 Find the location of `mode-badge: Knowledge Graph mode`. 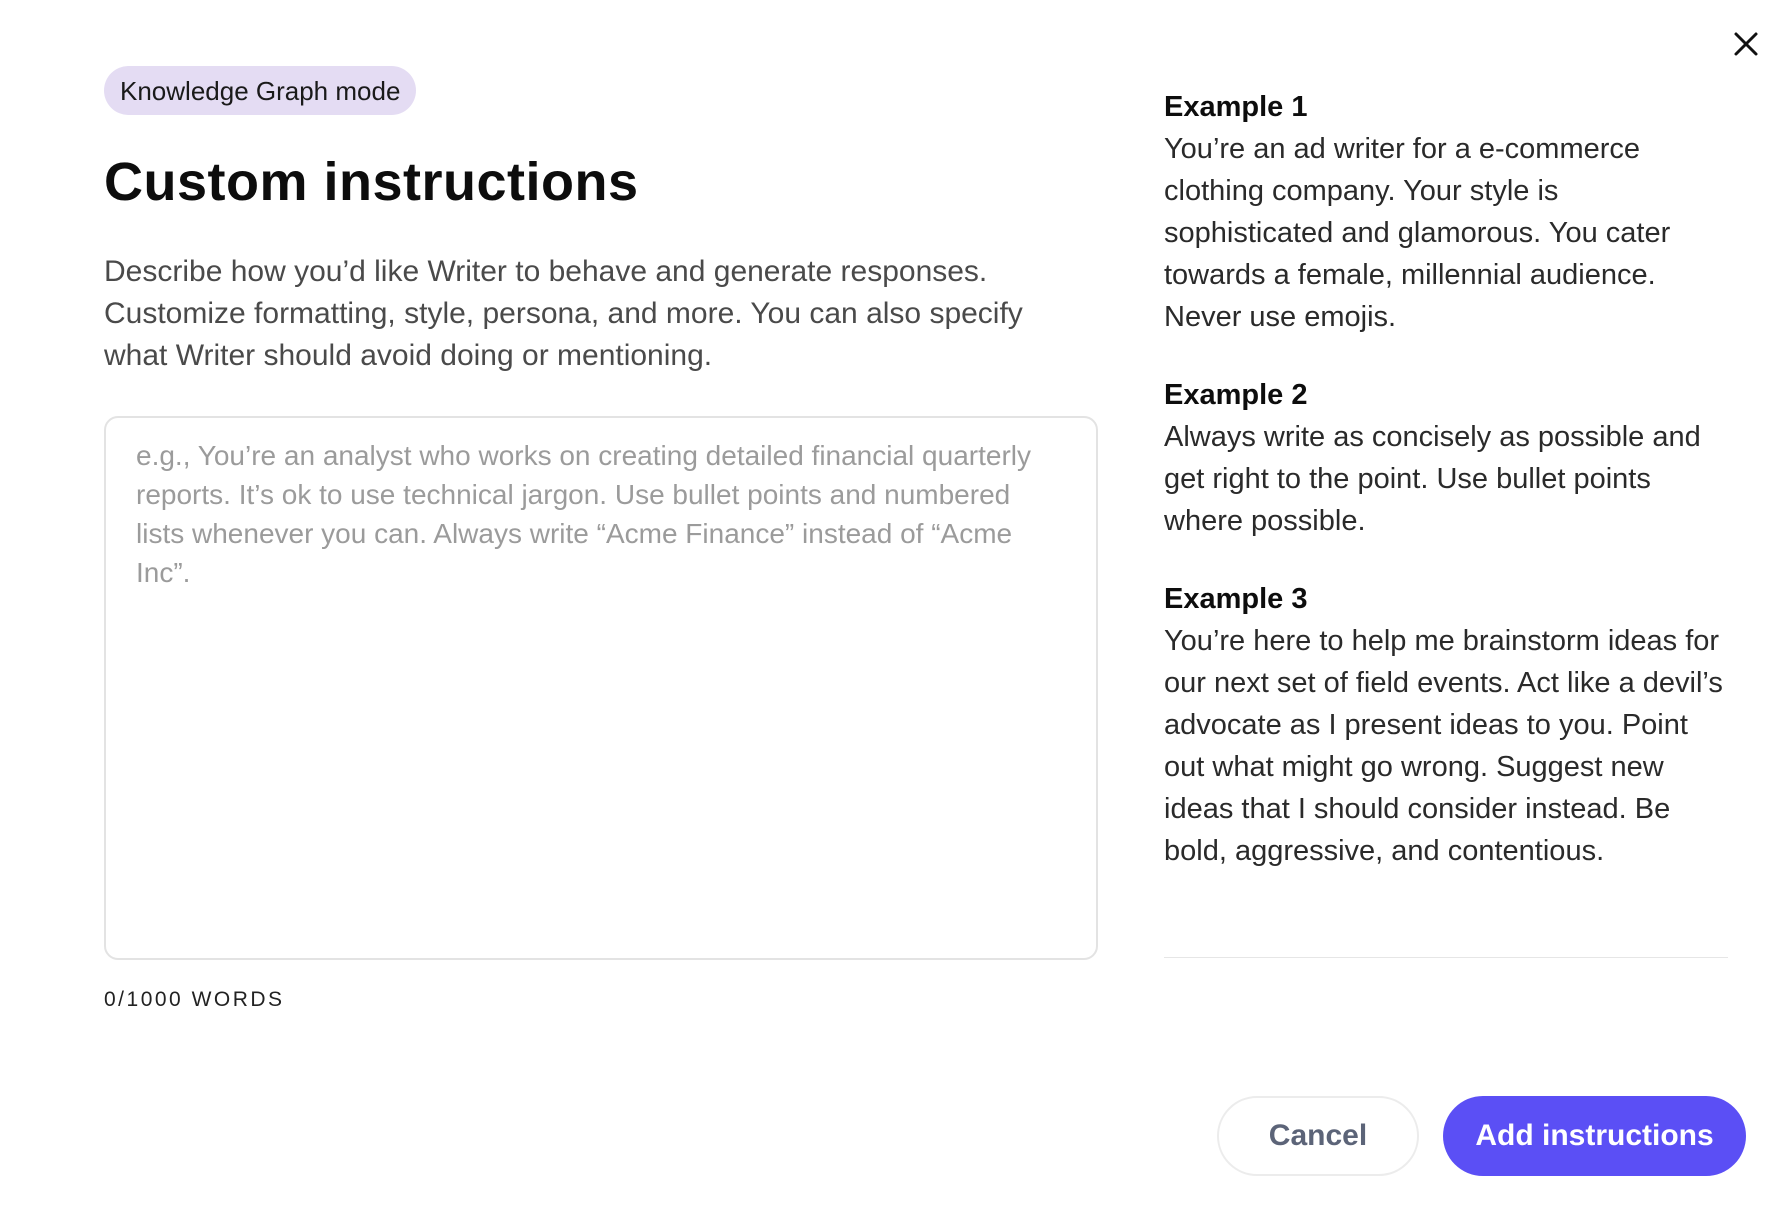

mode-badge: Knowledge Graph mode is located at coordinates (260, 90).